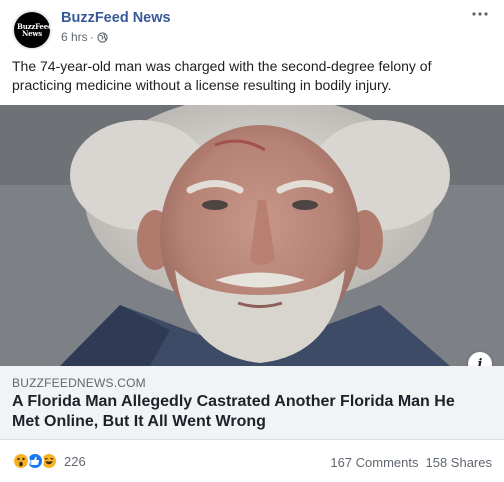 The height and width of the screenshot is (482, 504). Describe the element at coordinates (75, 461) in the screenshot. I see `reaction-count: 226` at that location.